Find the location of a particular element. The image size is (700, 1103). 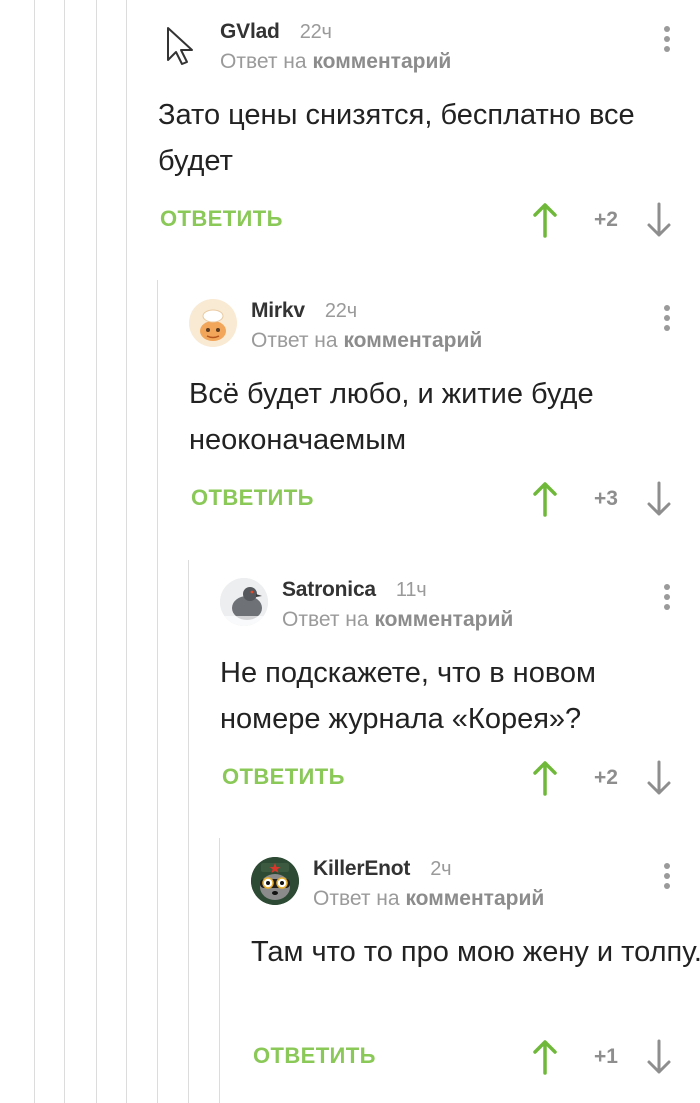

cursor-icon is located at coordinates (182, 44).